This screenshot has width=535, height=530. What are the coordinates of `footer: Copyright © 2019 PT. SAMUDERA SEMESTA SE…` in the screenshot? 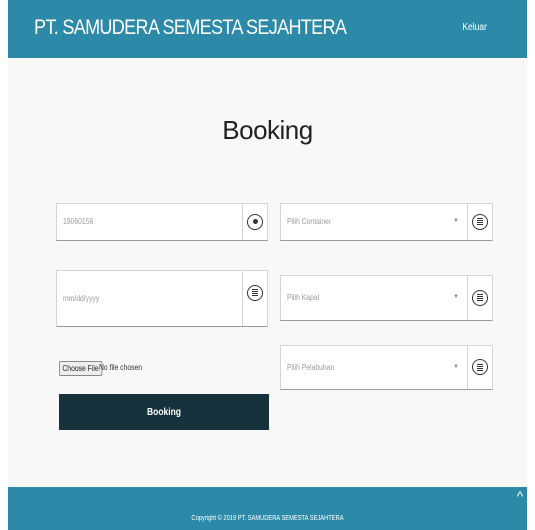 It's located at (267, 508).